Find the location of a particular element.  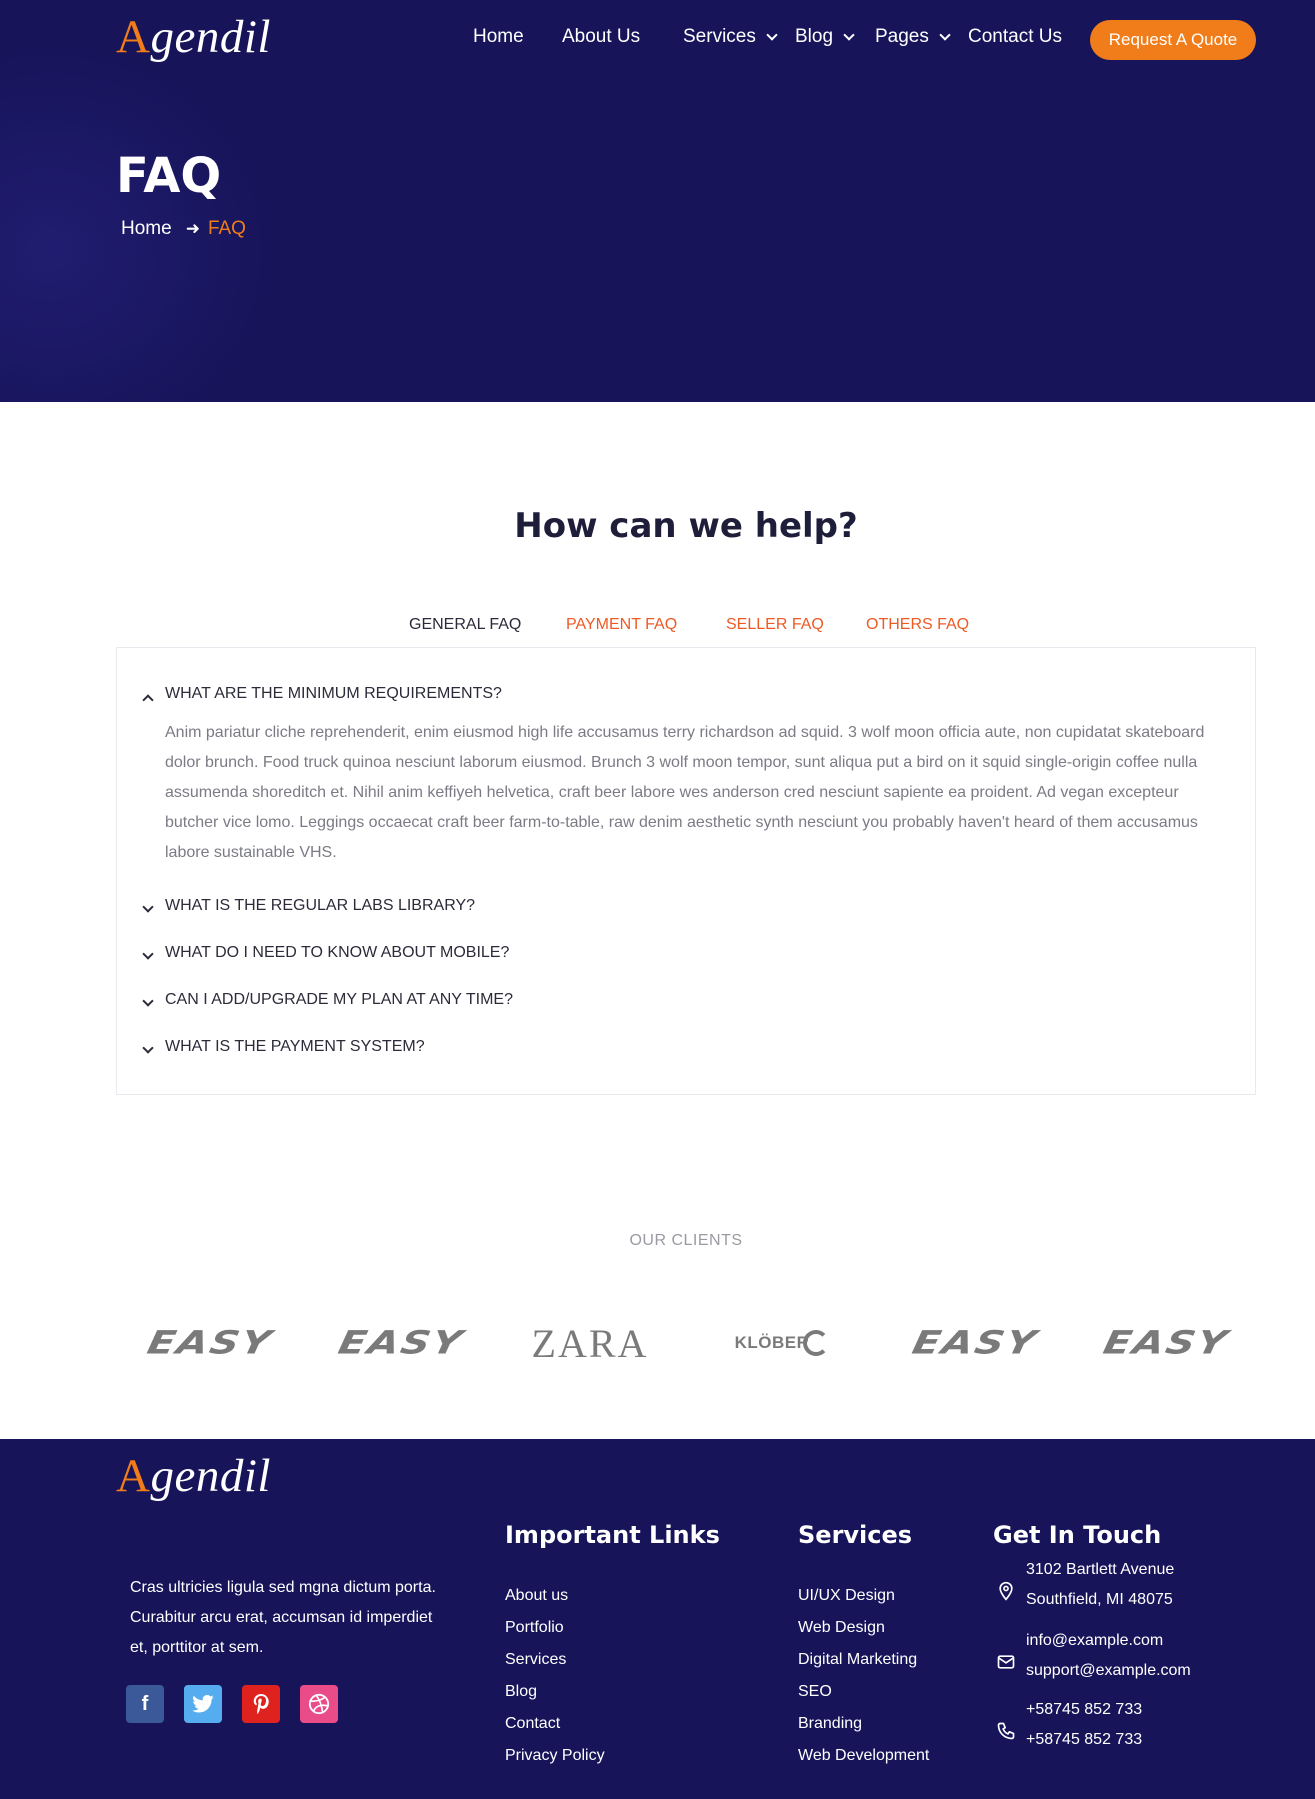

footer-link-contact: Contact is located at coordinates (532, 1724).